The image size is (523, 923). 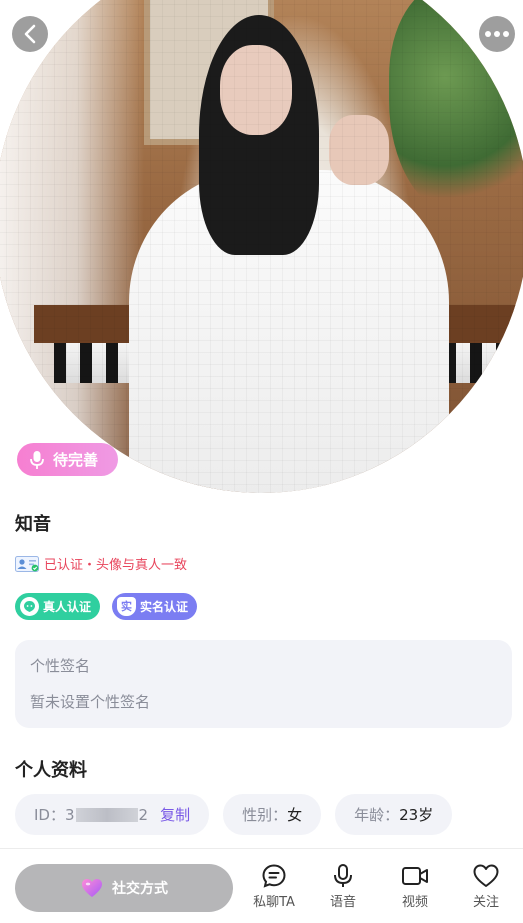 I want to click on face-verify-icon, so click(x=29, y=606).